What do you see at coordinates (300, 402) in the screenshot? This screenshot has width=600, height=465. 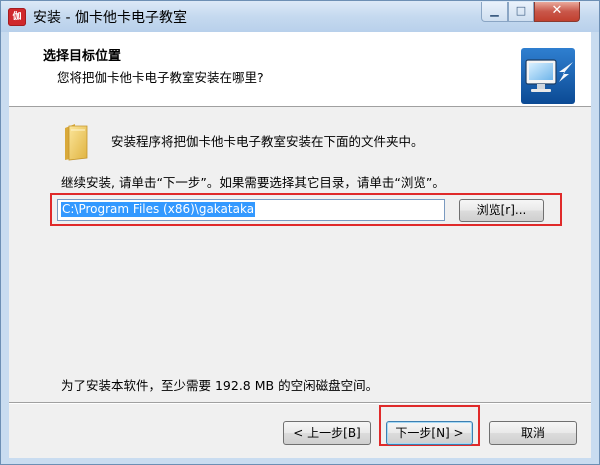 I see `footer-divider` at bounding box center [300, 402].